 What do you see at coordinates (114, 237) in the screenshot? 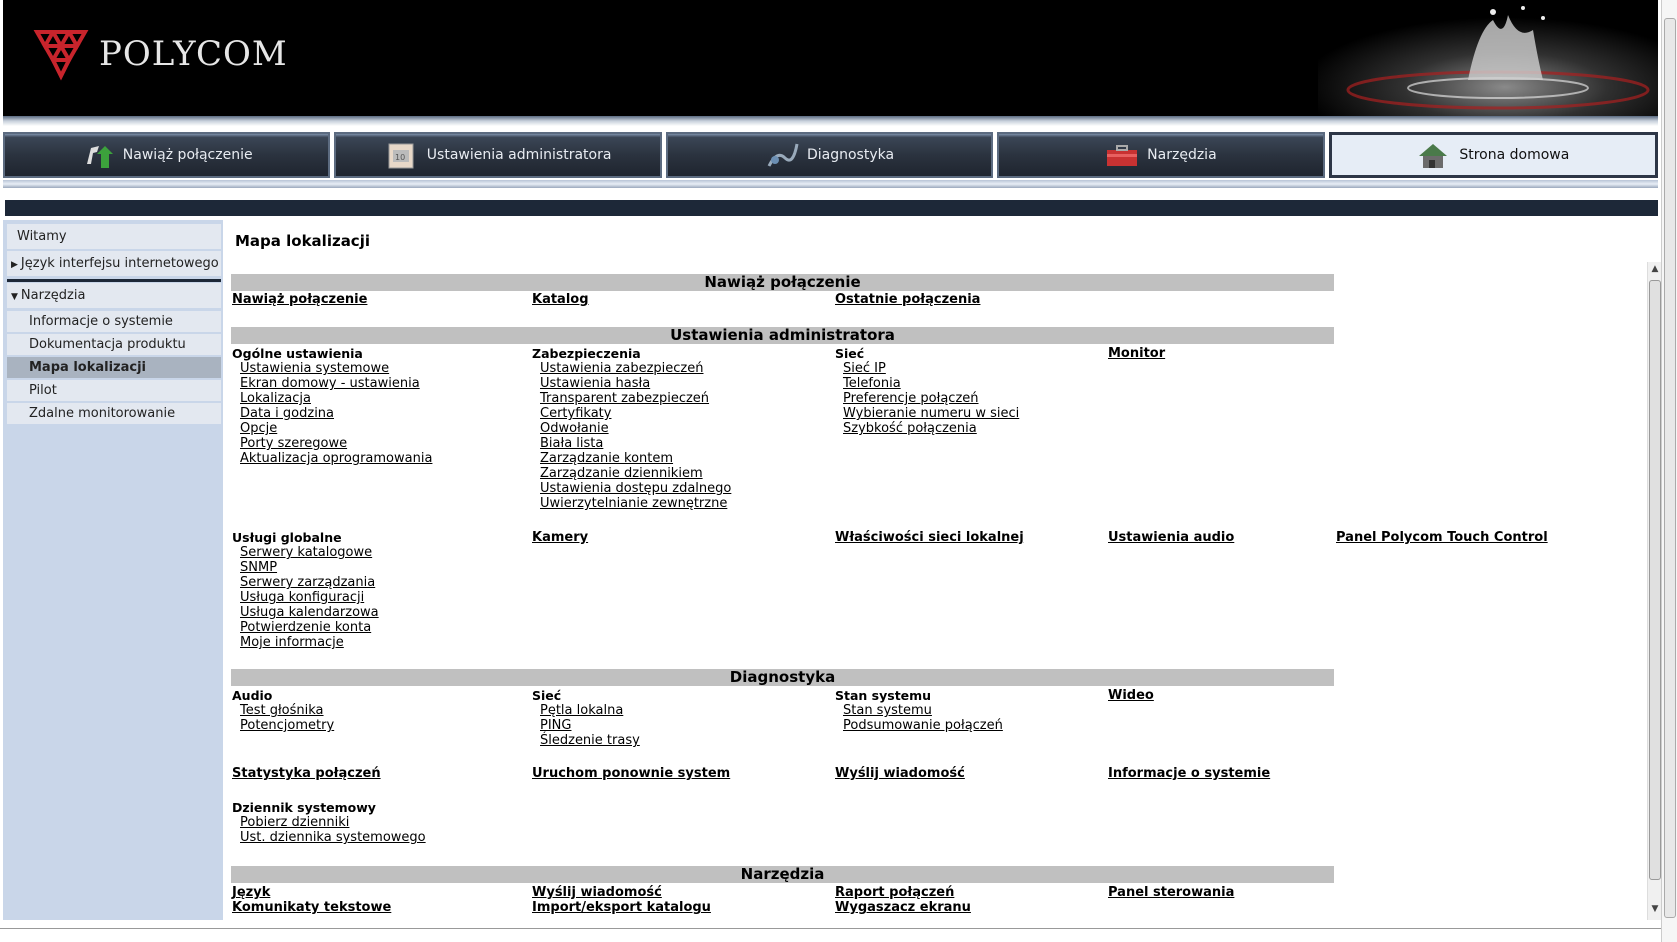
I see `sidebar-item-witamy: Witamy` at bounding box center [114, 237].